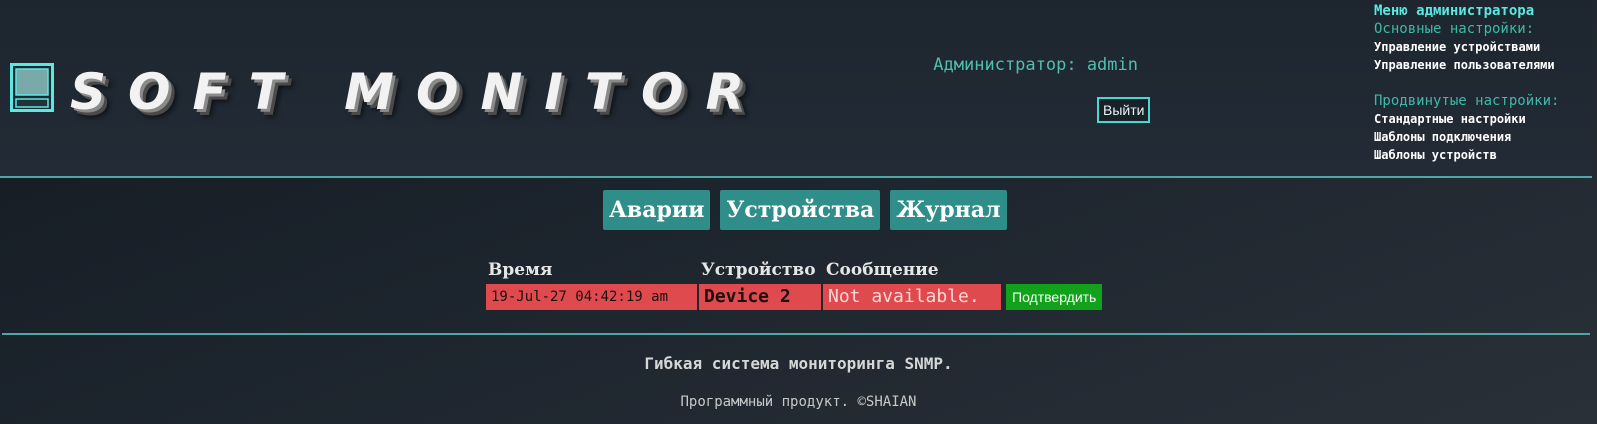 The width and height of the screenshot is (1597, 424). What do you see at coordinates (418, 92) in the screenshot?
I see `app-logo-text: SOFT MONITOR` at bounding box center [418, 92].